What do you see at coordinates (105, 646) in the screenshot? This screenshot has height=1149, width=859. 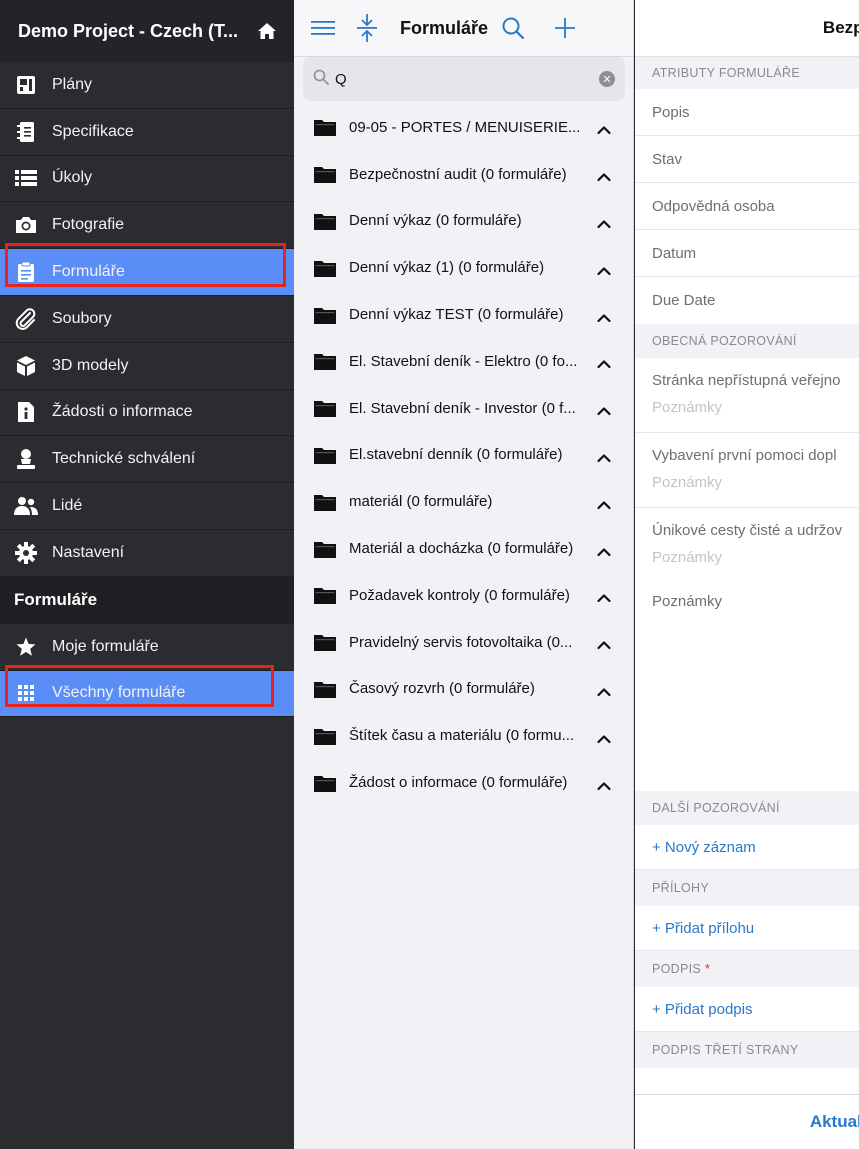 I see `sidebar-item-label: Moje formuláře` at bounding box center [105, 646].